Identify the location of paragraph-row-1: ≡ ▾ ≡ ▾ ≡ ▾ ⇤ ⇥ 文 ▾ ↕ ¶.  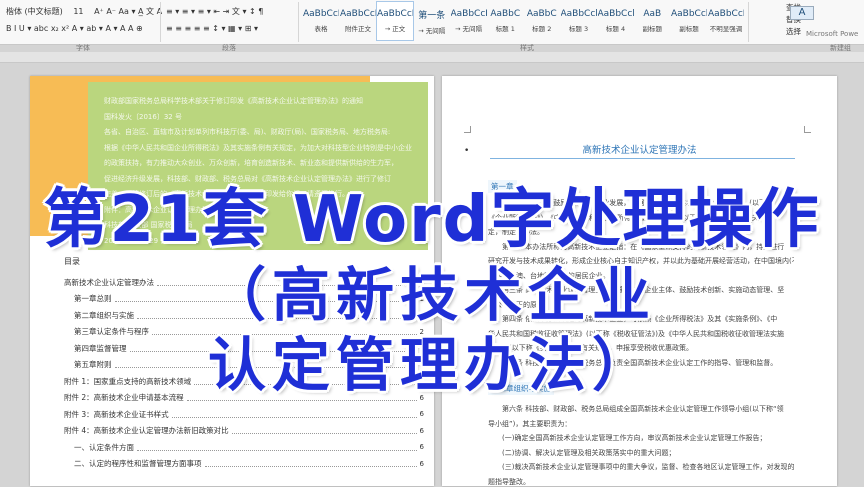
(214, 11).